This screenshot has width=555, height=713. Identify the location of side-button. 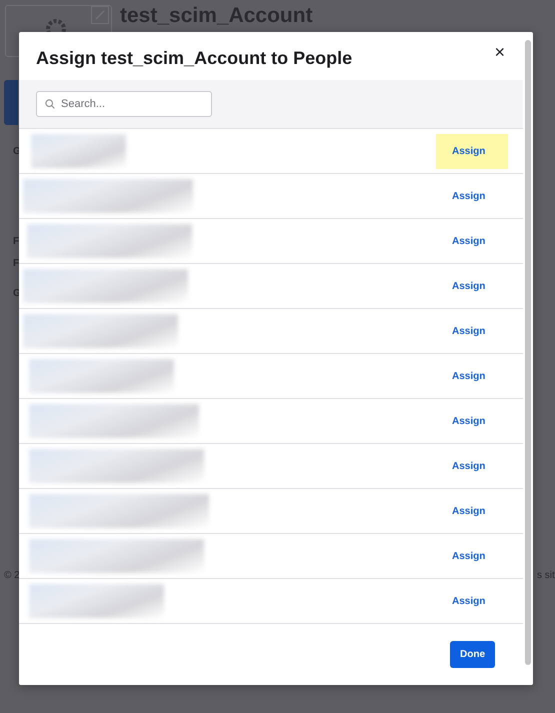
(11, 102).